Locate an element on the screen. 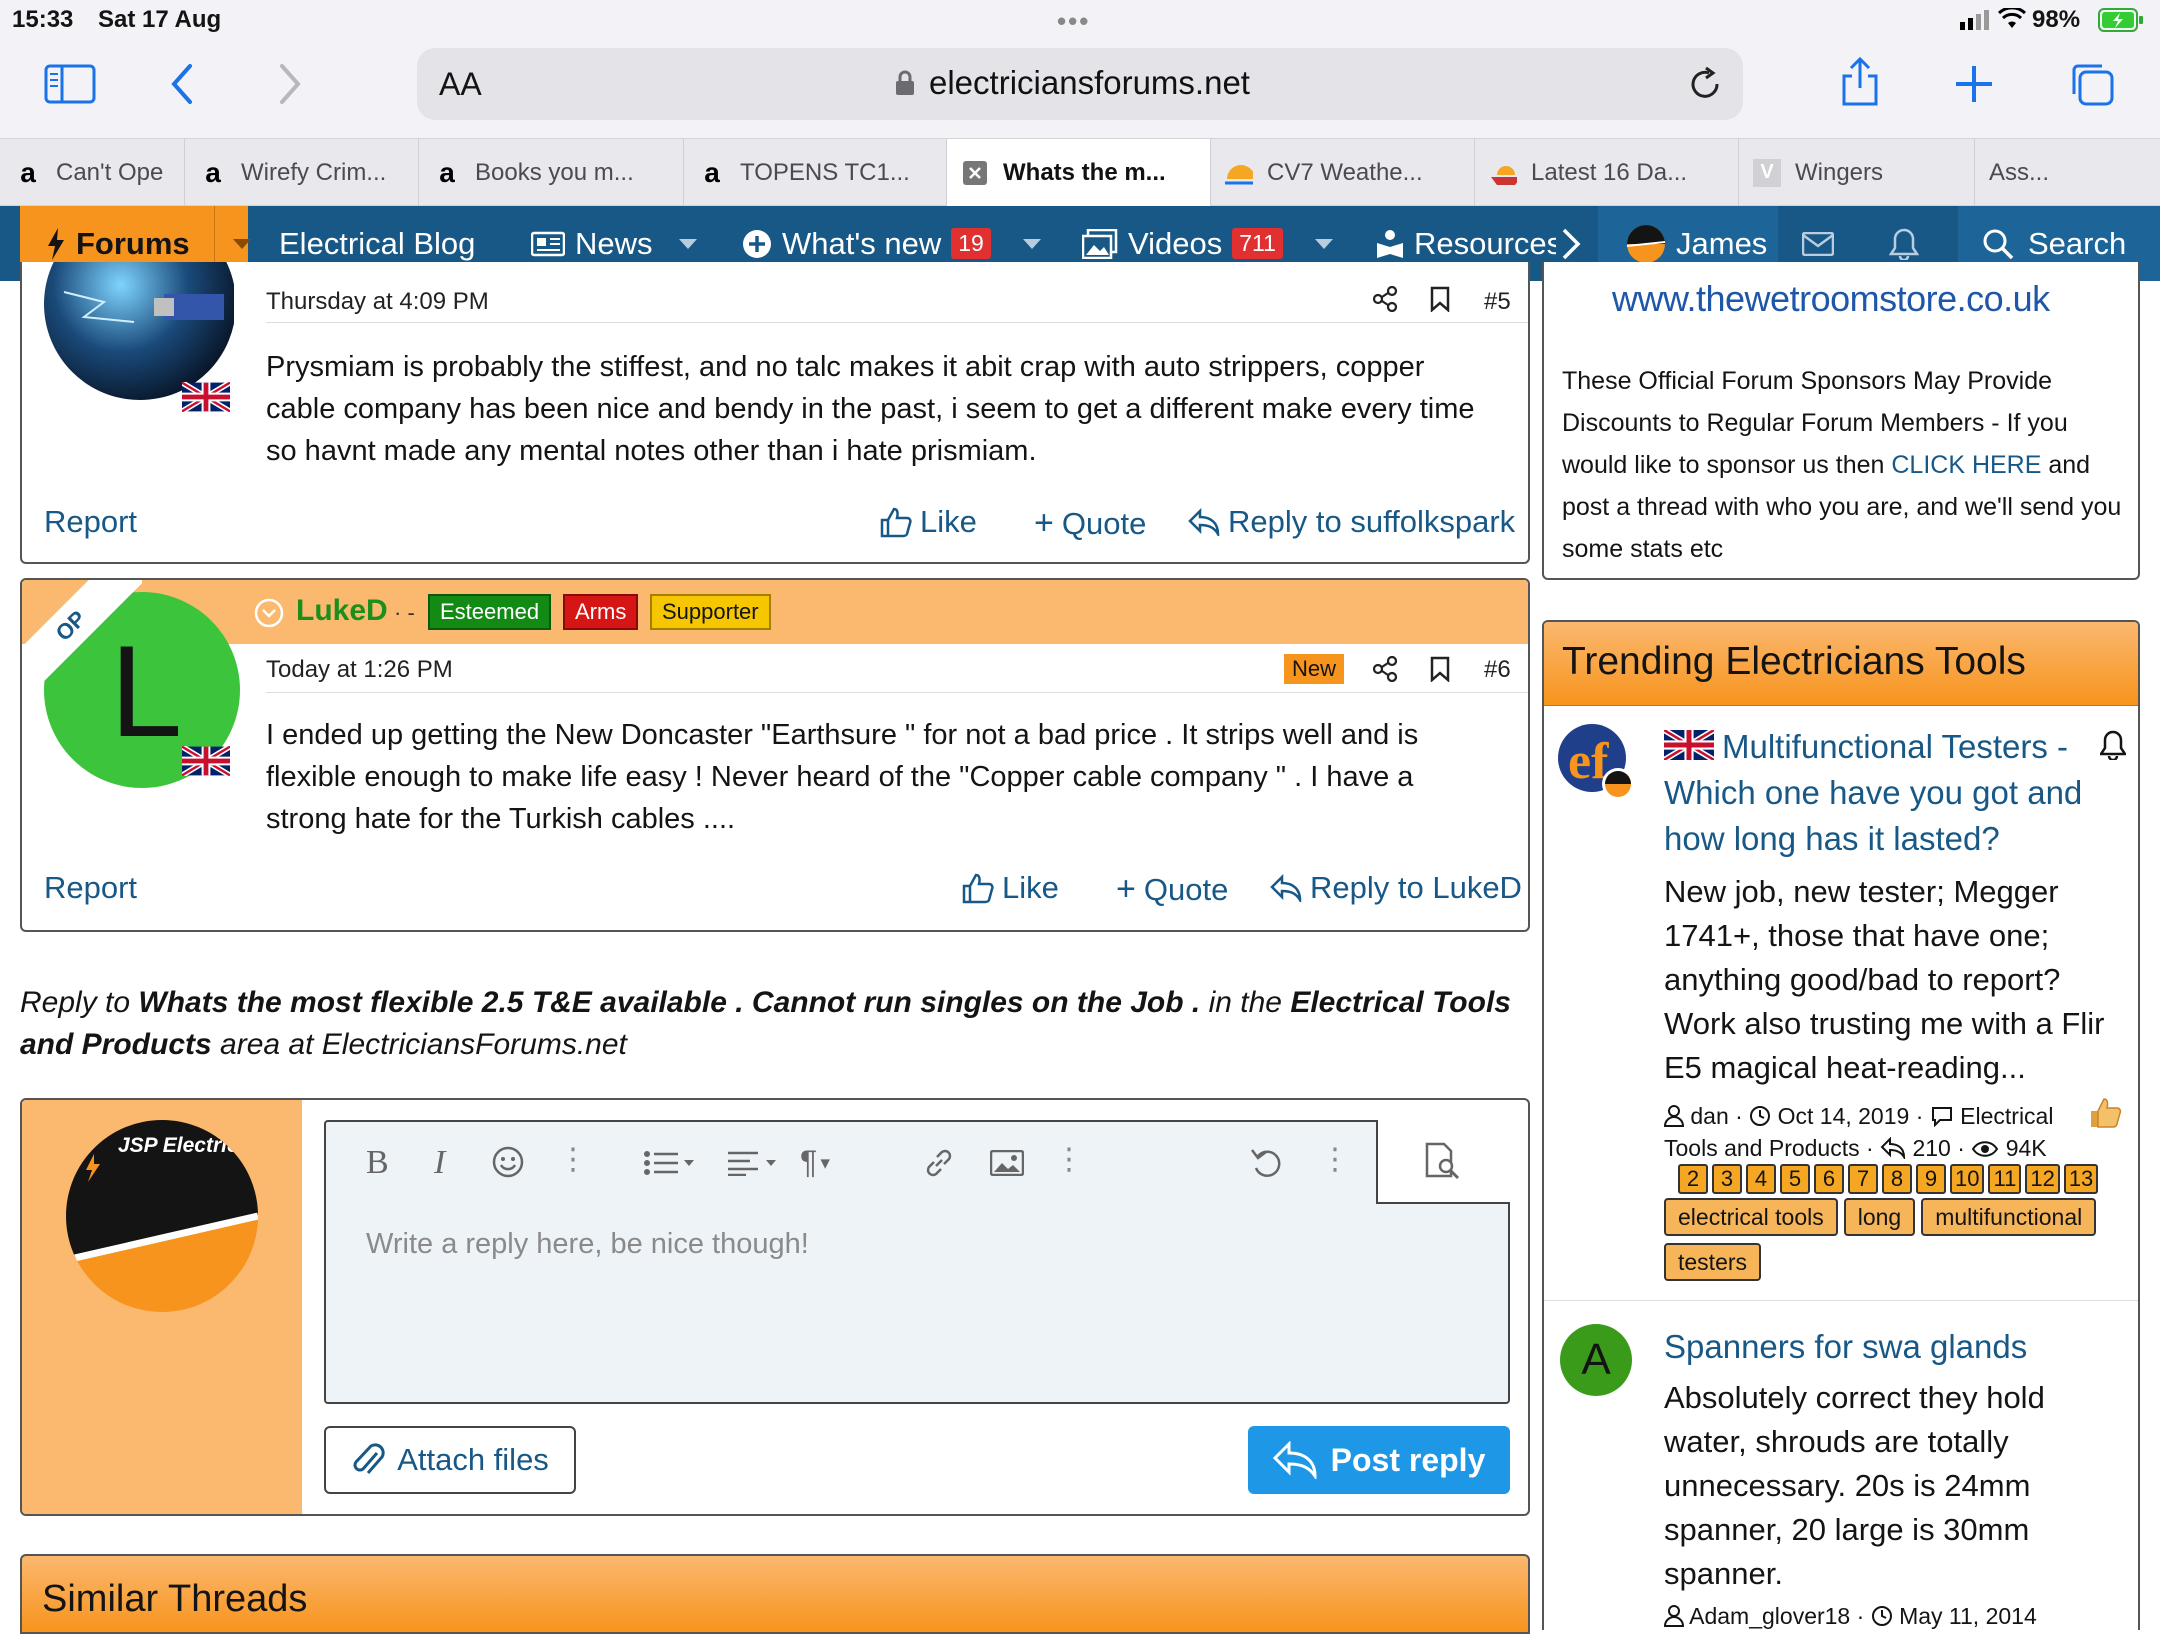 Image resolution: width=2160 pixels, height=1634 pixels. tag-link: multifunctional is located at coordinates (2009, 1217).